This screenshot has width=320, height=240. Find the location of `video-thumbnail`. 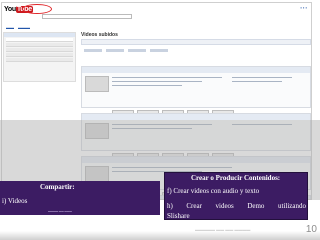

video-thumbnail is located at coordinates (97, 84).